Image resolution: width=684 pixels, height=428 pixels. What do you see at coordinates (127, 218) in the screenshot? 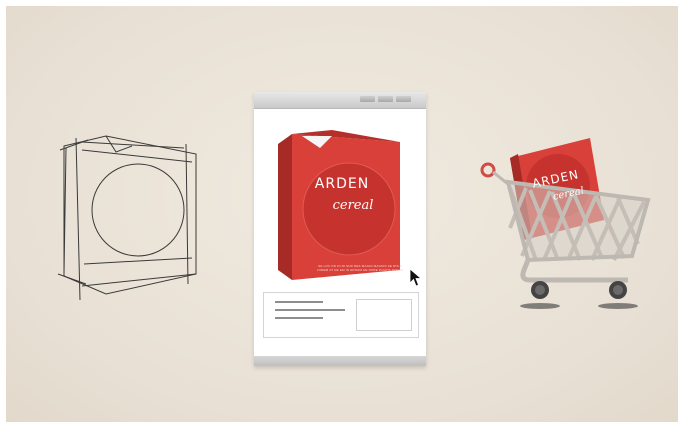
I see `box-sketch-icon` at bounding box center [127, 218].